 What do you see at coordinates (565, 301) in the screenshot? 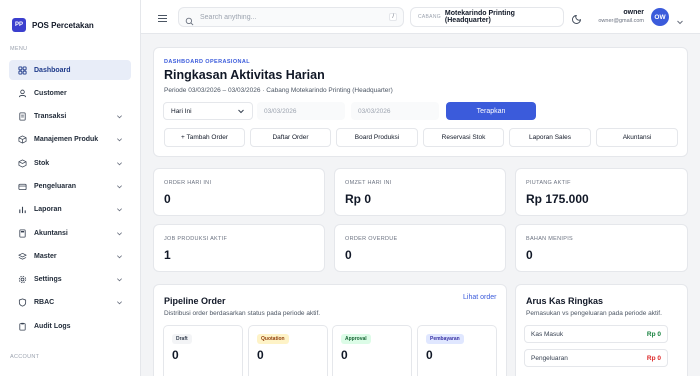
I see `cashflow-title: Arus Kas Ringkas` at bounding box center [565, 301].